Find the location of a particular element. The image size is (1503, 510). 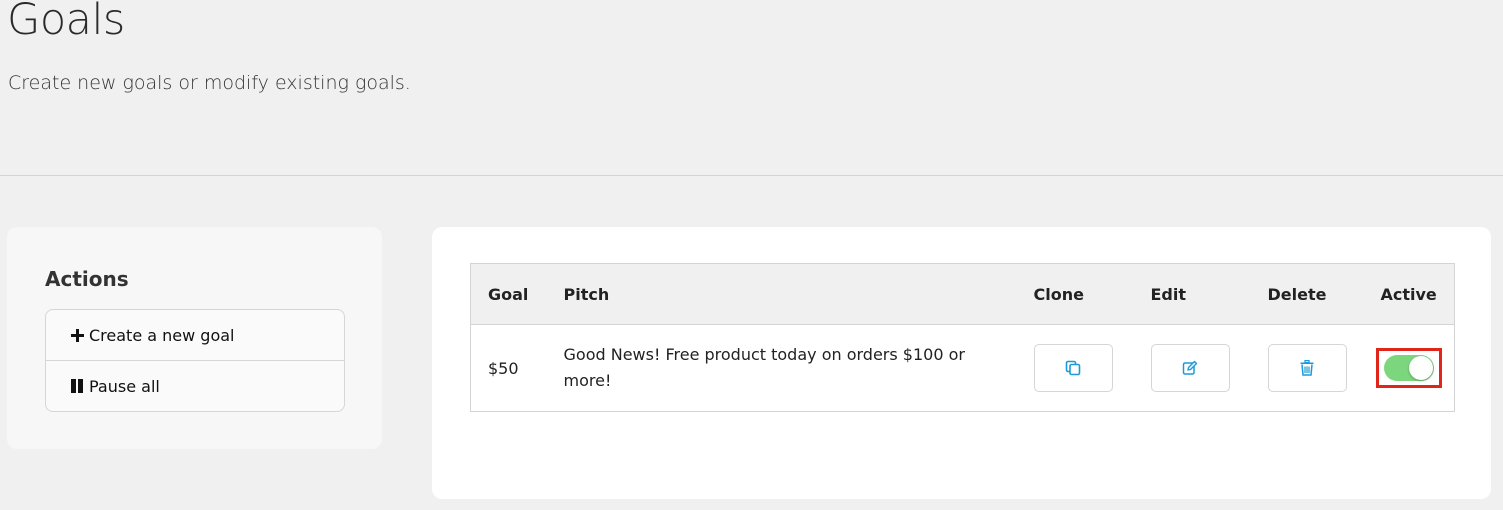

edit-icon is located at coordinates (1190, 367).